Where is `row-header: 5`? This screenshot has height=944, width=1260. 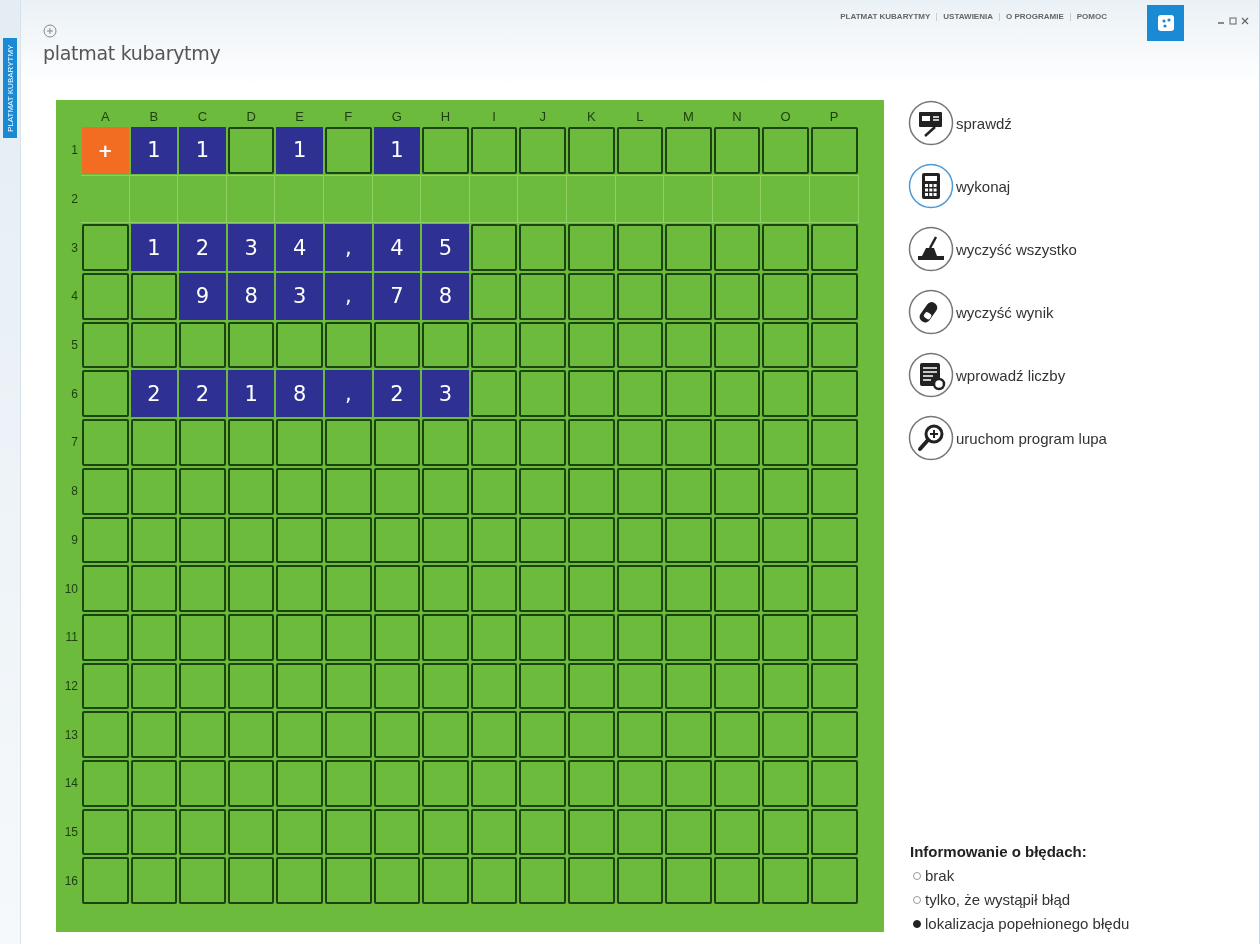 row-header: 5 is located at coordinates (74, 346).